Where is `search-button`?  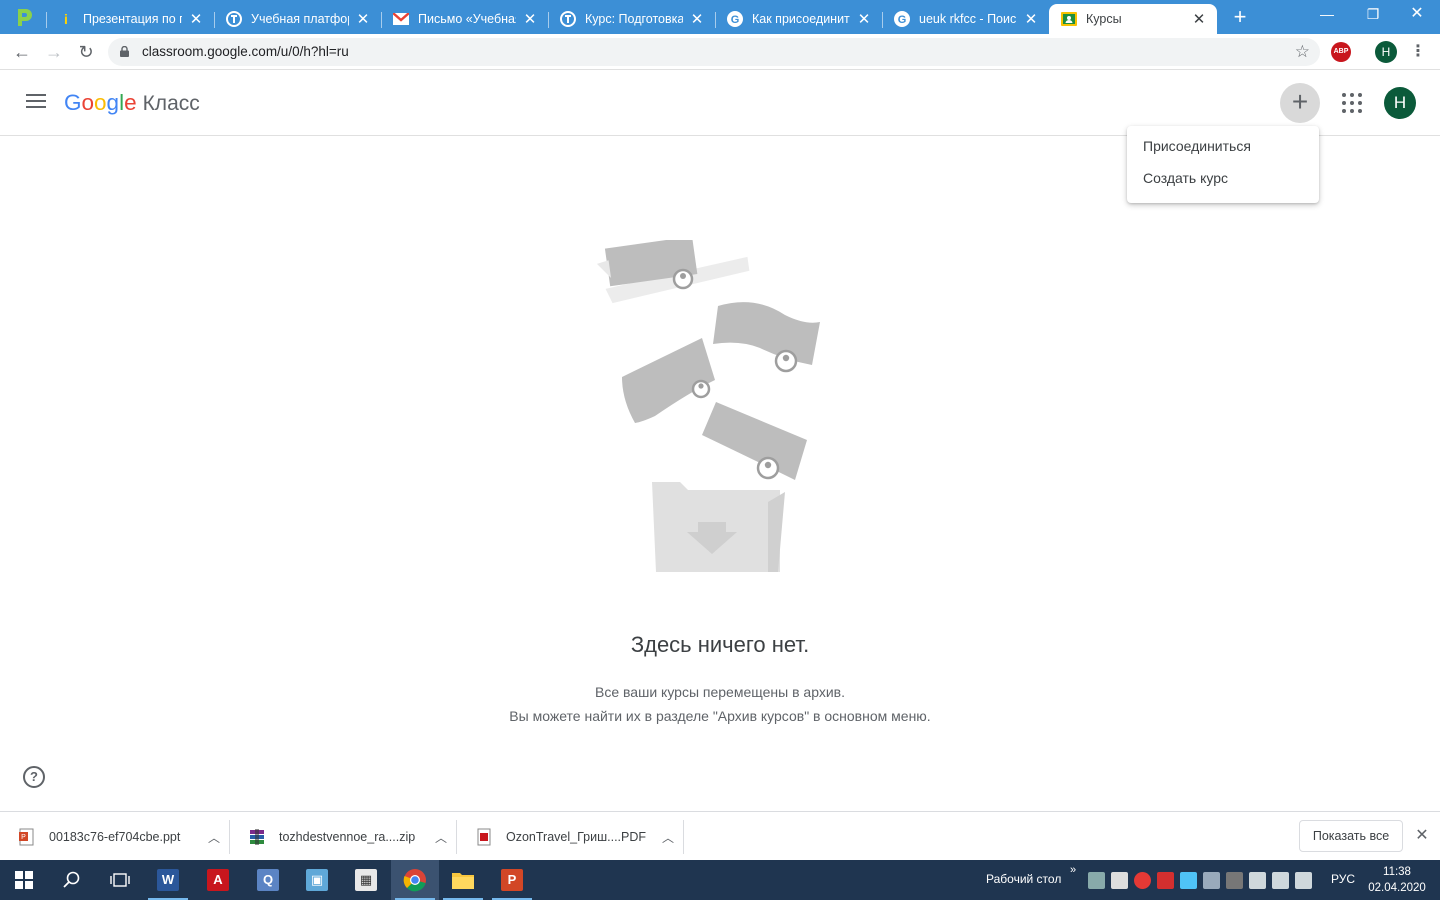
search-button is located at coordinates (72, 880).